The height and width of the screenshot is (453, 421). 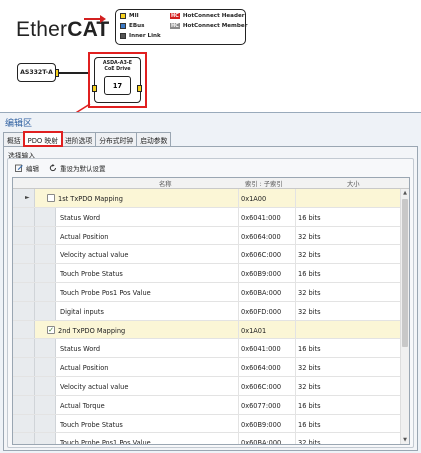 I want to click on cell-index: 0x6064:000, so click(x=261, y=236).